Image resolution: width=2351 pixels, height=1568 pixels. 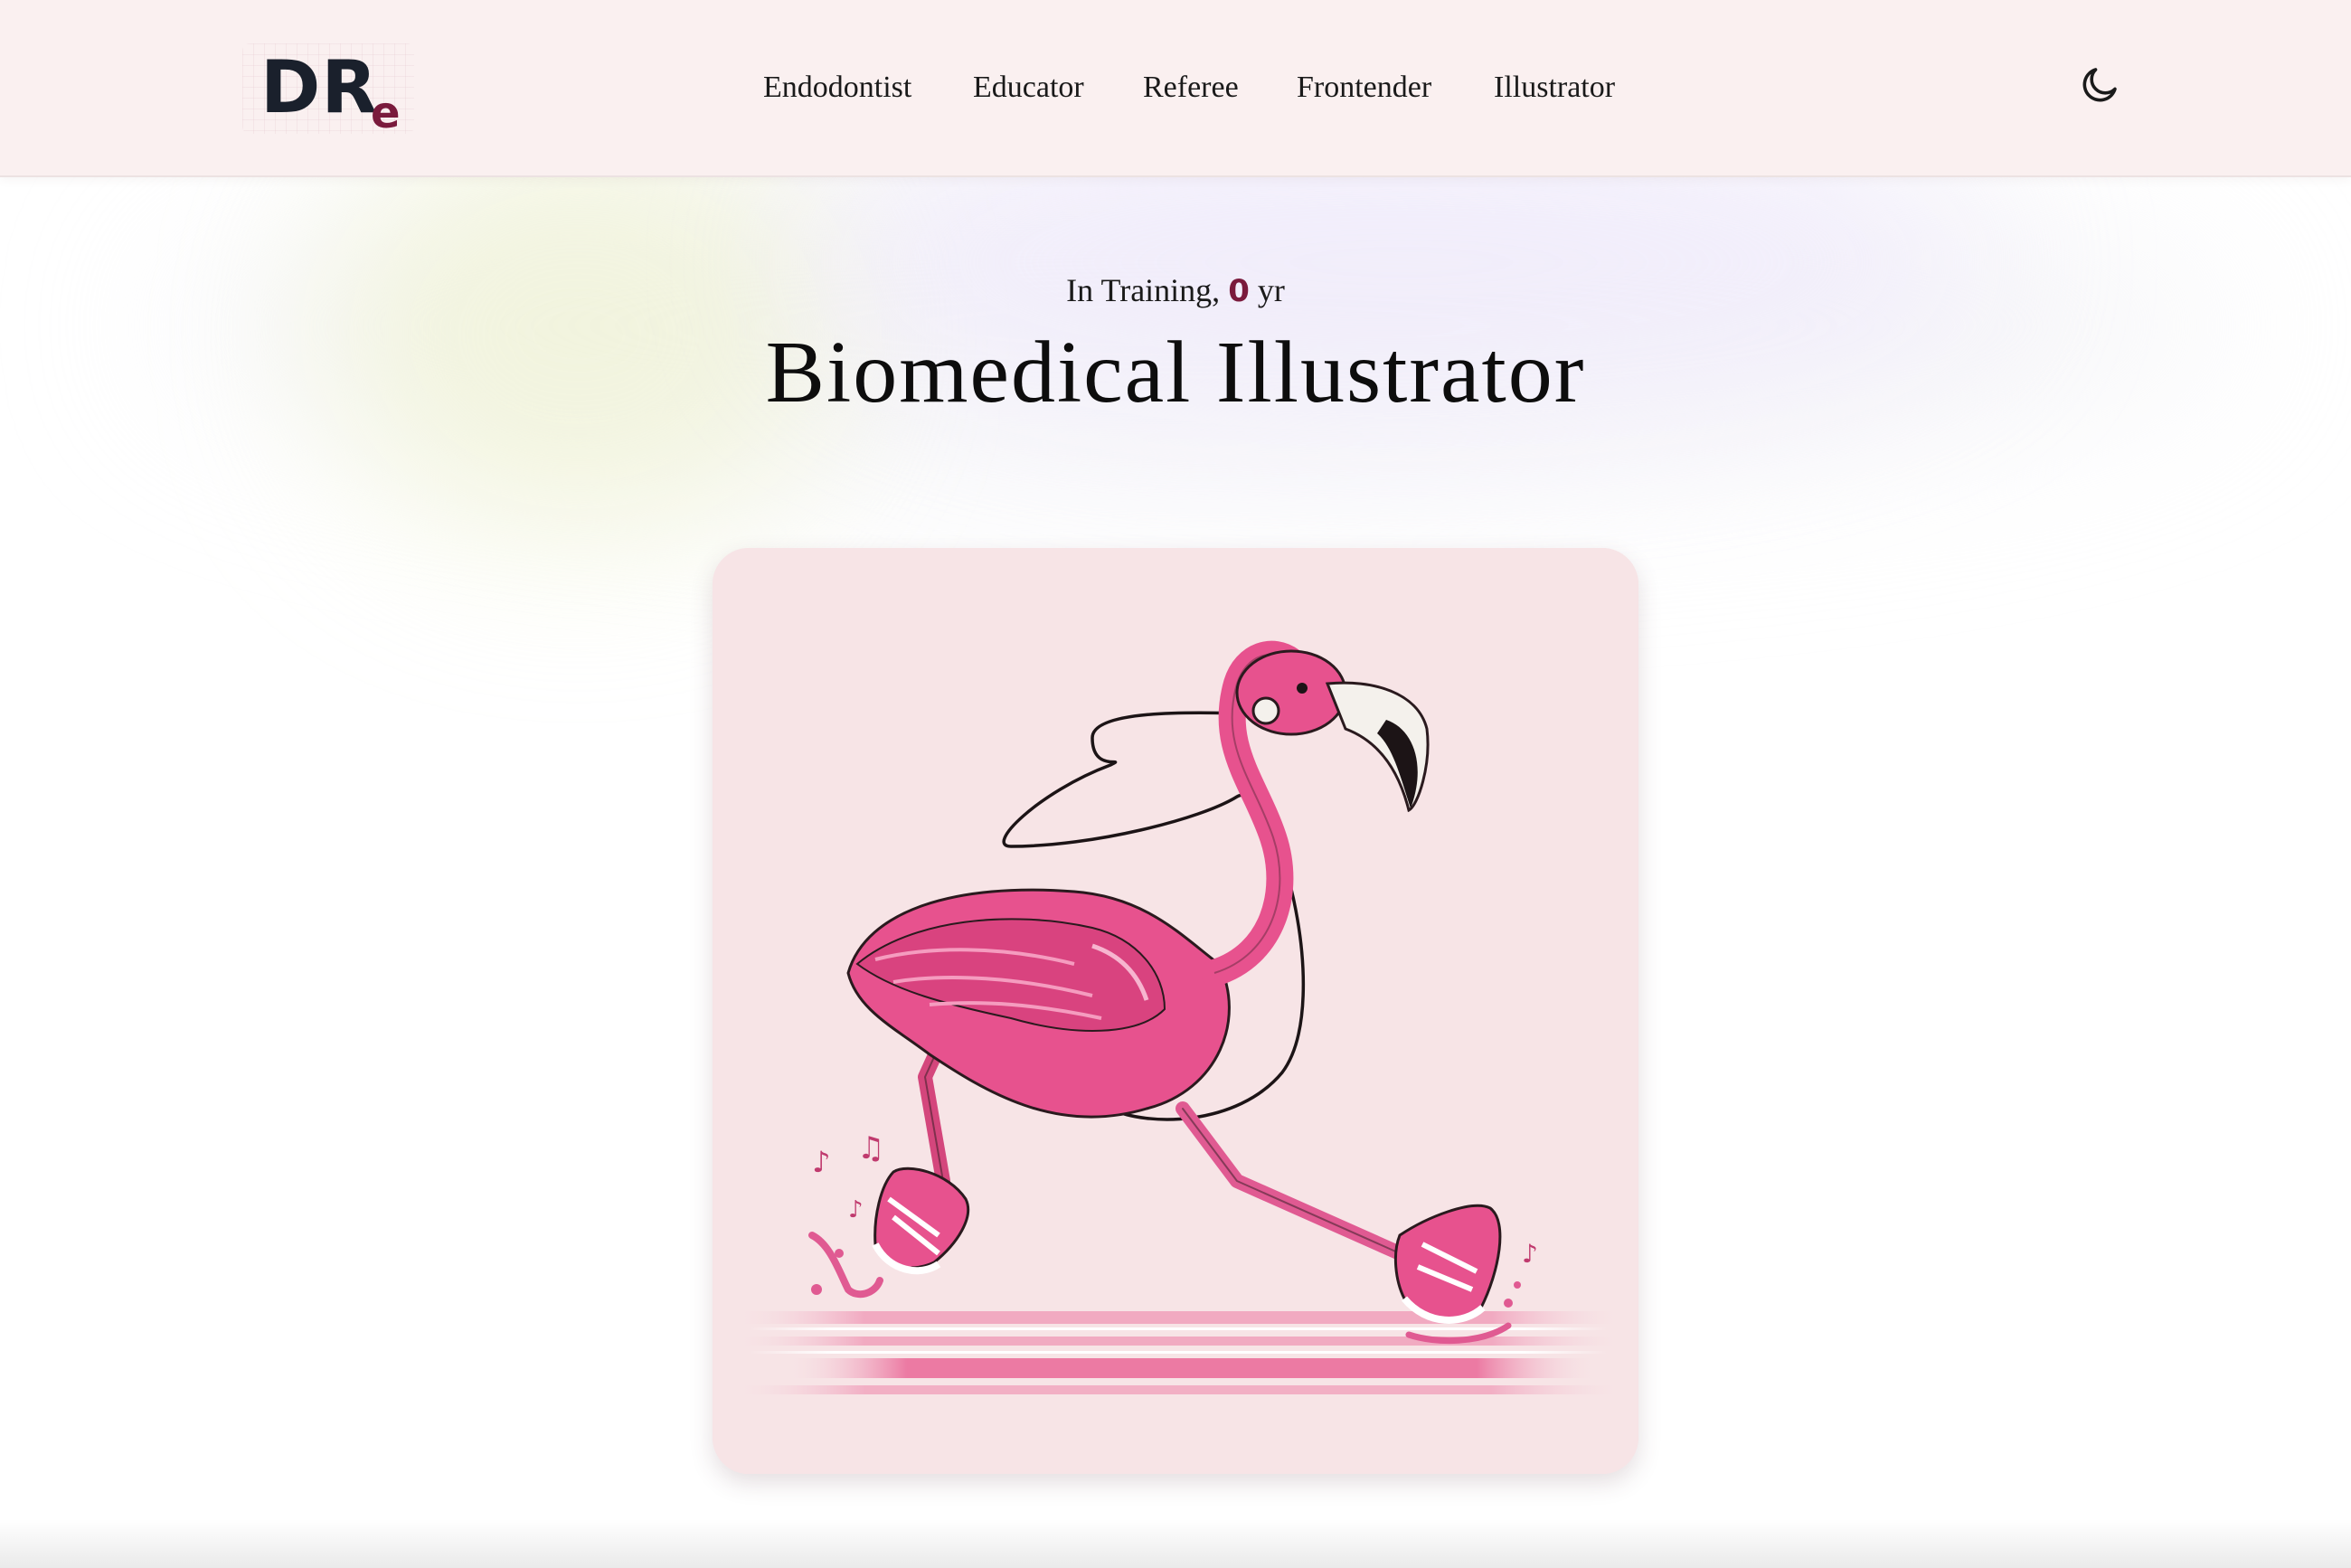 I want to click on logo-text-sub: e, so click(x=386, y=113).